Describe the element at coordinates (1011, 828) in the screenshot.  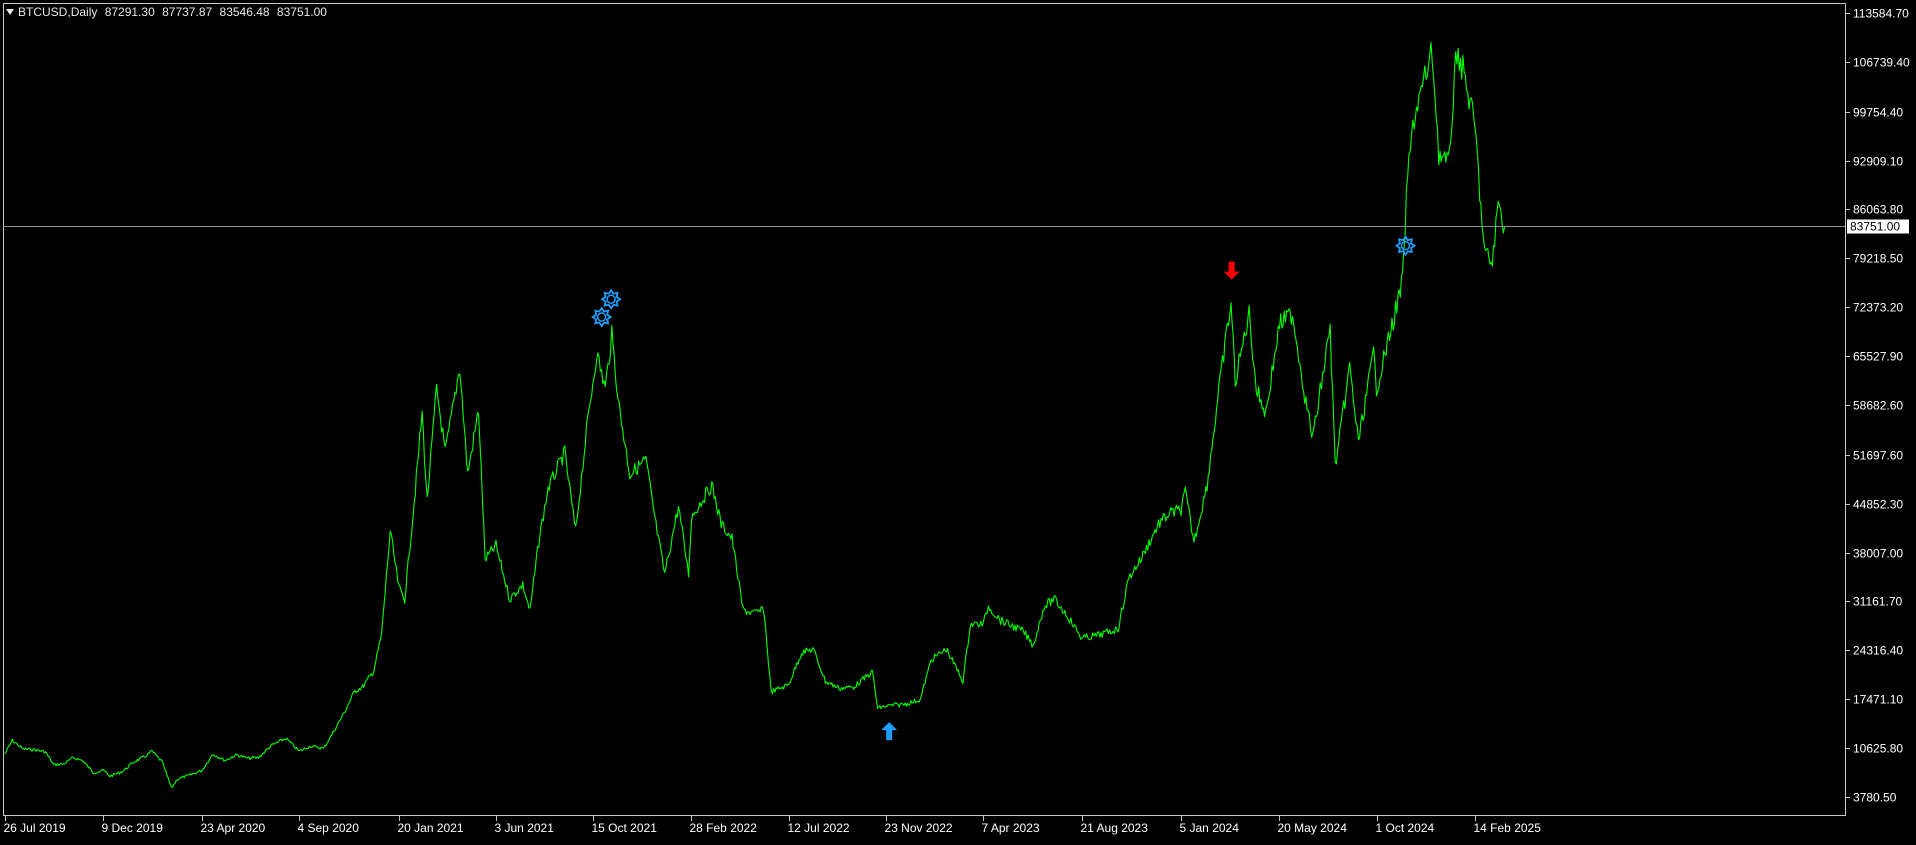
I see `x-tick-label: 7 Apr 2023` at that location.